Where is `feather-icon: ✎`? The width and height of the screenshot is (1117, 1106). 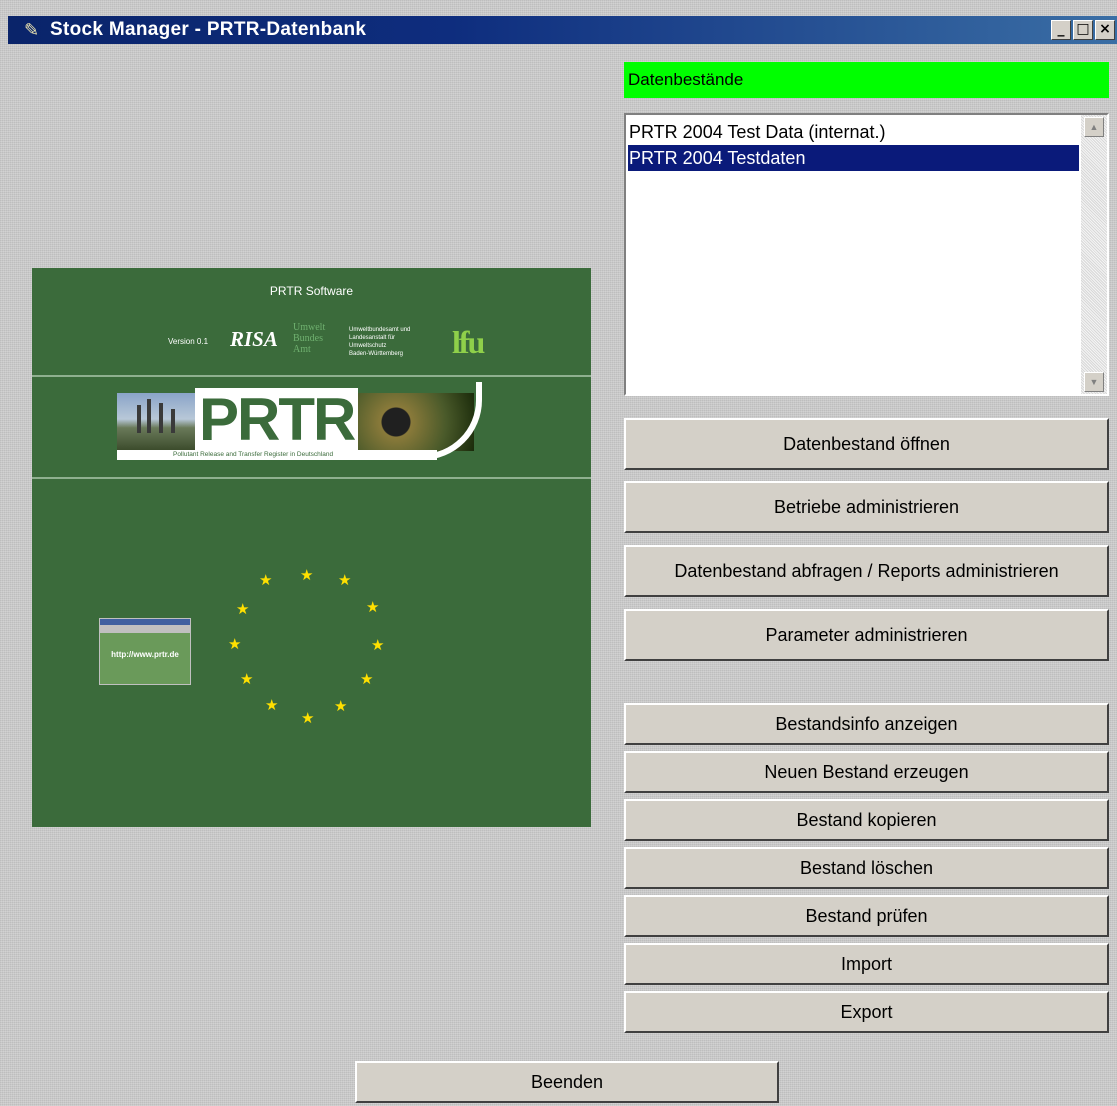 feather-icon: ✎ is located at coordinates (32, 30).